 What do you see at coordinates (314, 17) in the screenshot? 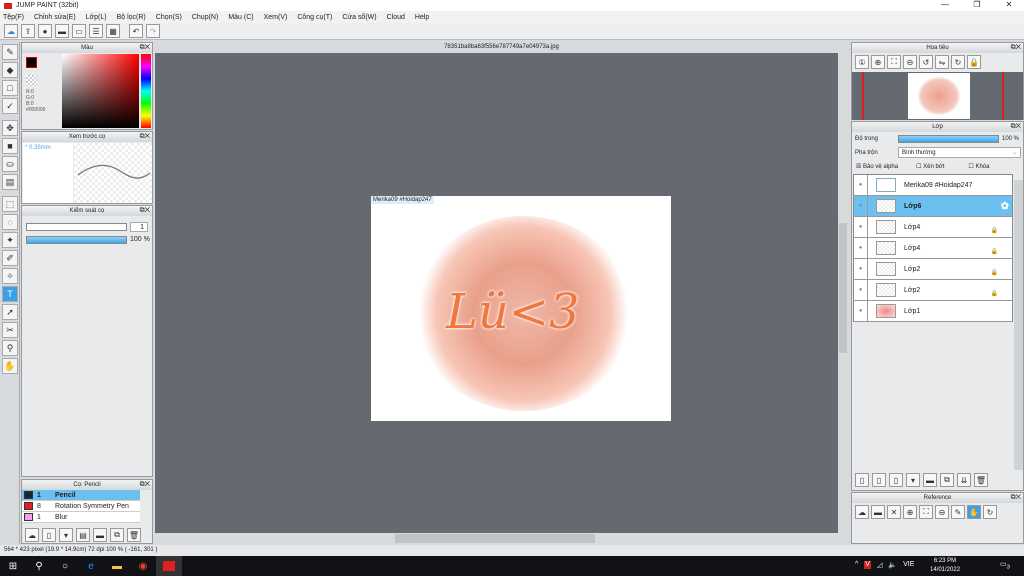
I see `menu-tools: Công cụ(T)` at bounding box center [314, 17].